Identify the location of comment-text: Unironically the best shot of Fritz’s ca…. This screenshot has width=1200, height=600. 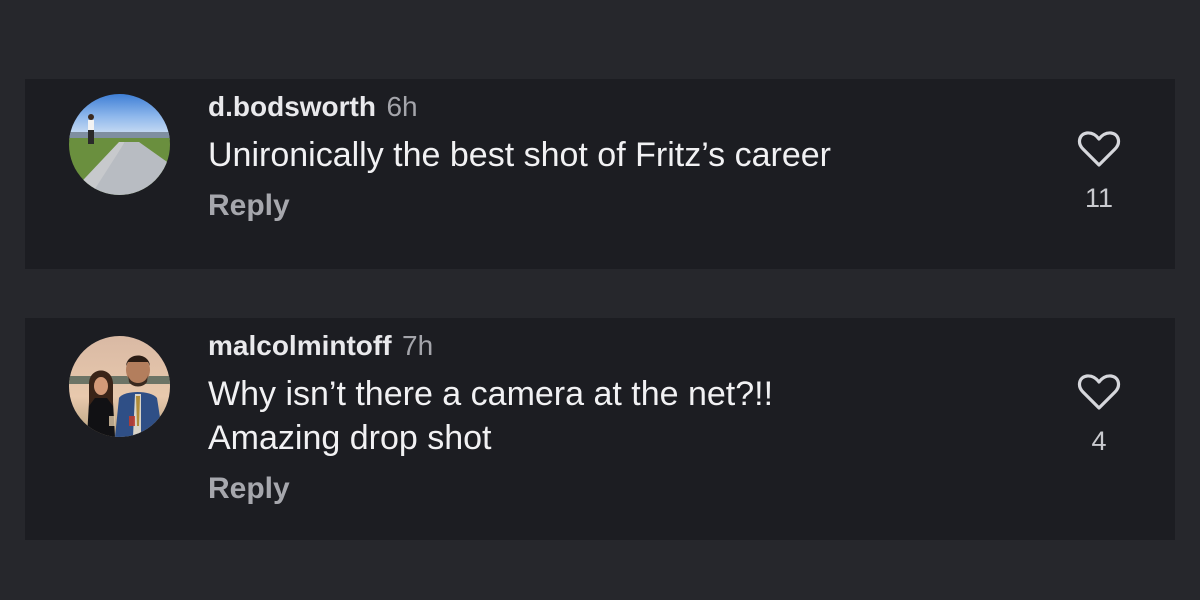
(519, 155).